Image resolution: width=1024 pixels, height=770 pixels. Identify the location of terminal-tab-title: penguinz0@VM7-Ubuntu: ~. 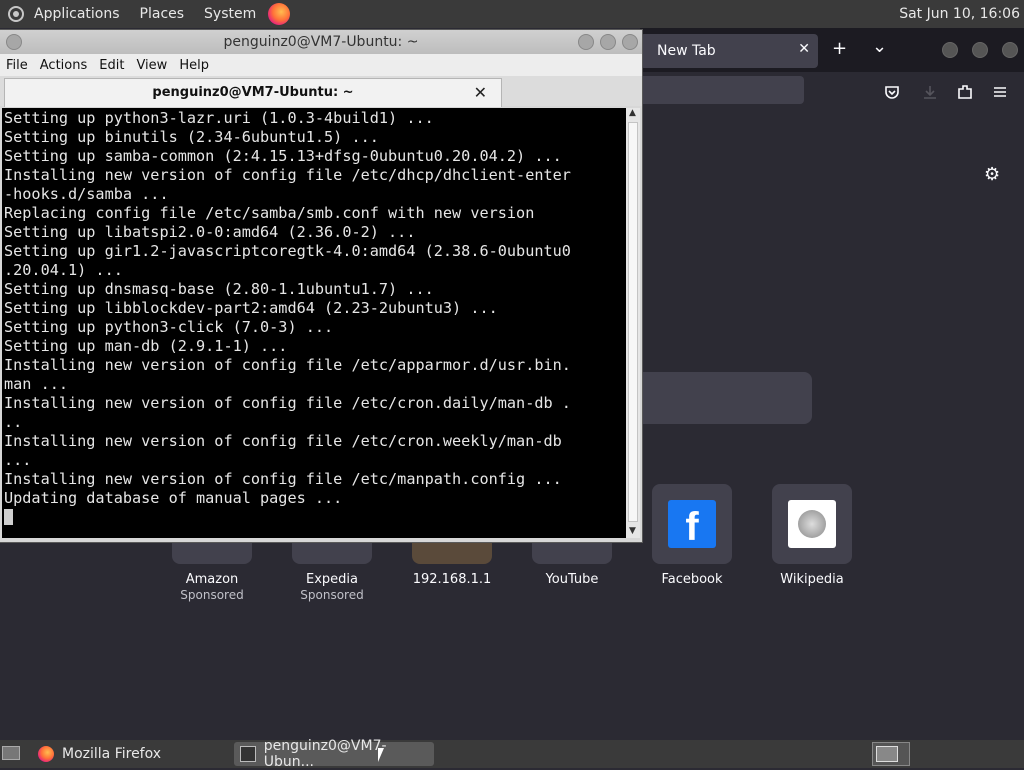
(253, 92).